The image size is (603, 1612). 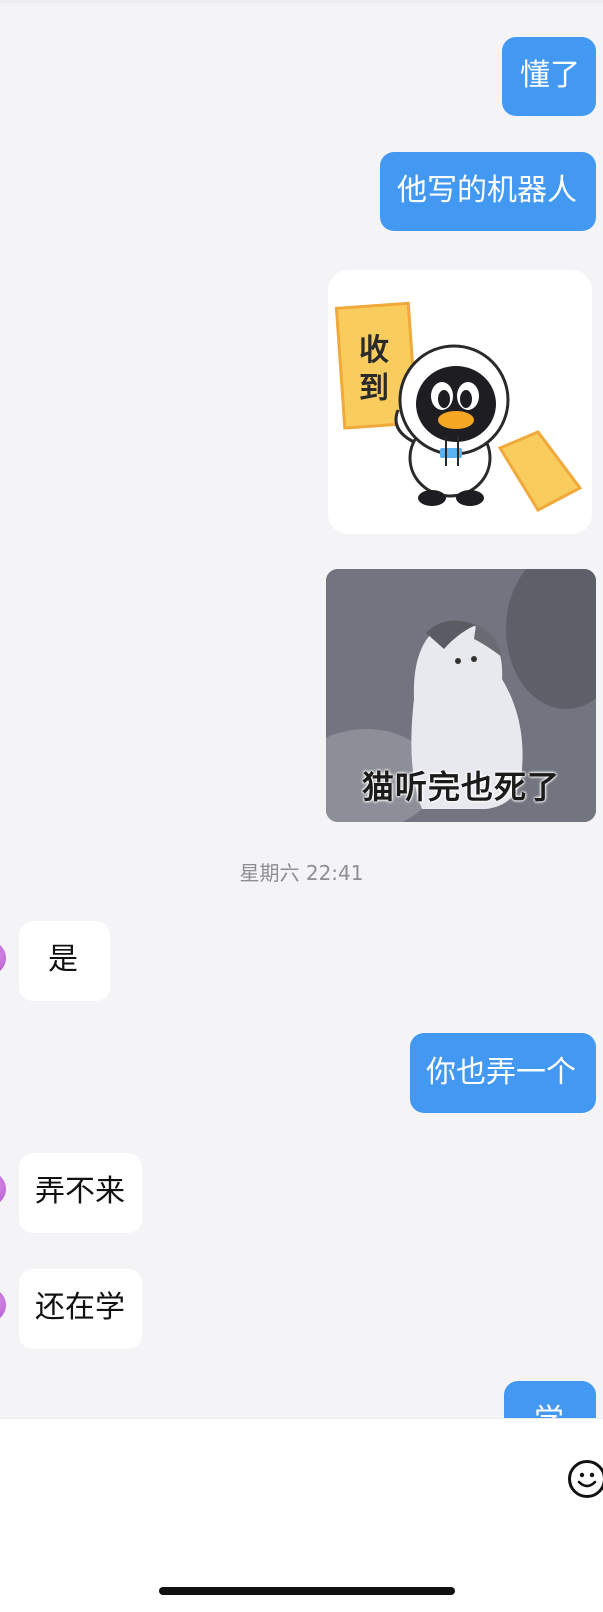 I want to click on sticker-text-1: 收, so click(x=374, y=350).